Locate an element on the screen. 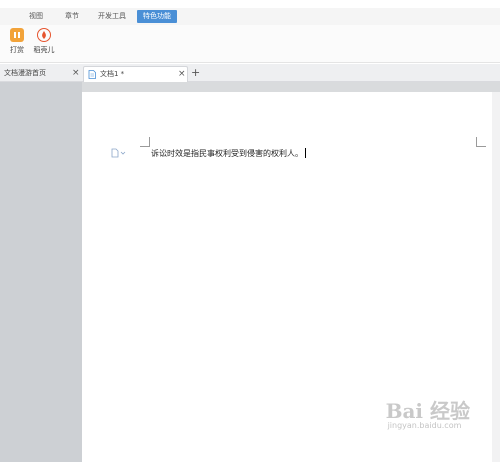  tab-docs-home: 文档漫游首页 × is located at coordinates (40, 74).